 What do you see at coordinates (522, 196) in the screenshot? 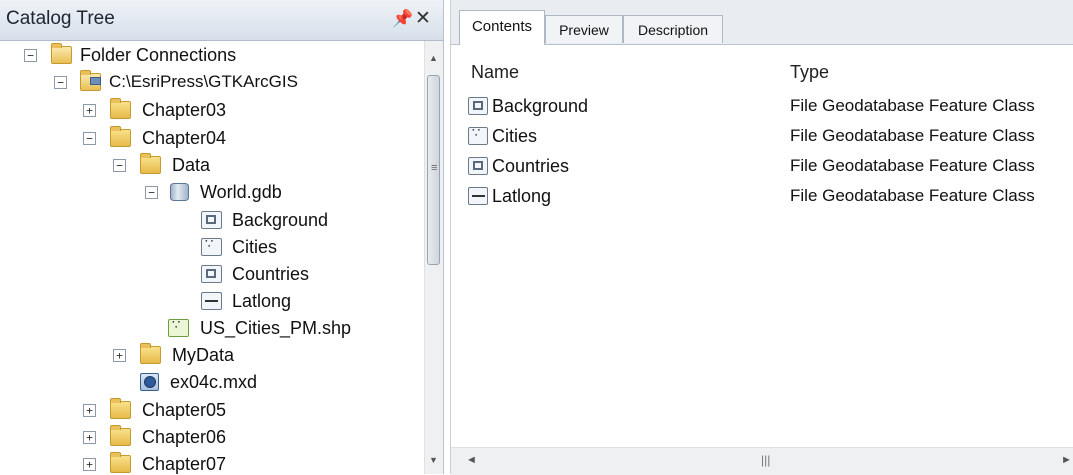
I see `item-name: Latlong` at bounding box center [522, 196].